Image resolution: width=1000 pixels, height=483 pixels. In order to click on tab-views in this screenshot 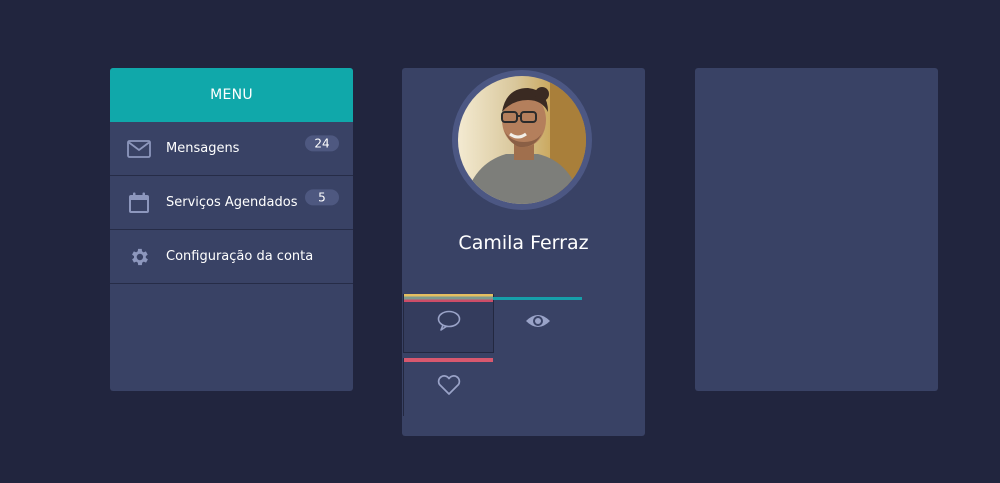, I will do `click(537, 323)`.